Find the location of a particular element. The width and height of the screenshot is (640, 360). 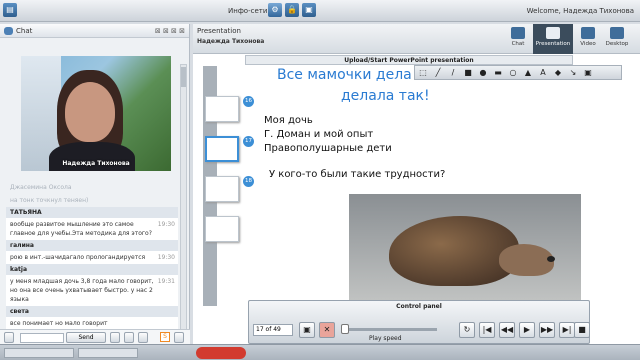

tab-desktop: Desktop is located at coordinates (617, 39).